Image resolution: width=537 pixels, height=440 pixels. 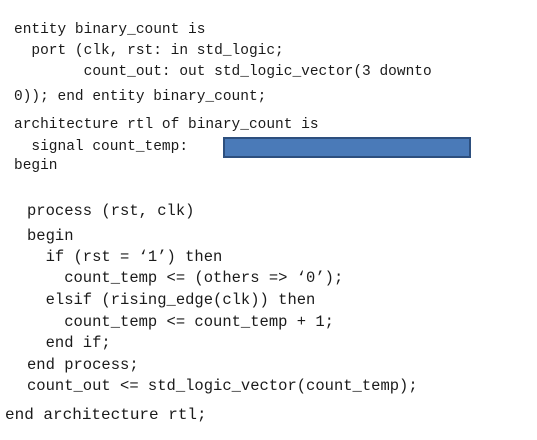 What do you see at coordinates (171, 300) in the screenshot?
I see `code-line-elsif-clock: elsif (rising_edge(clk)) then` at bounding box center [171, 300].